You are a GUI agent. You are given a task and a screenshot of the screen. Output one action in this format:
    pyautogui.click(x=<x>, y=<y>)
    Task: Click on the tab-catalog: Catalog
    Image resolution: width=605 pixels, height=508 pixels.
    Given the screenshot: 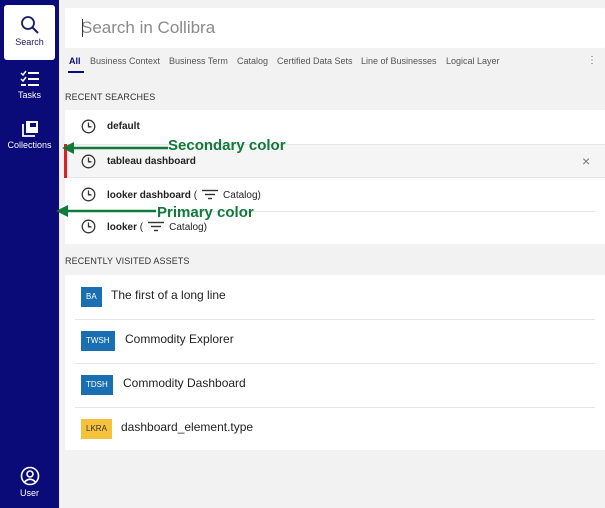 What is the action you would take?
    pyautogui.click(x=252, y=61)
    